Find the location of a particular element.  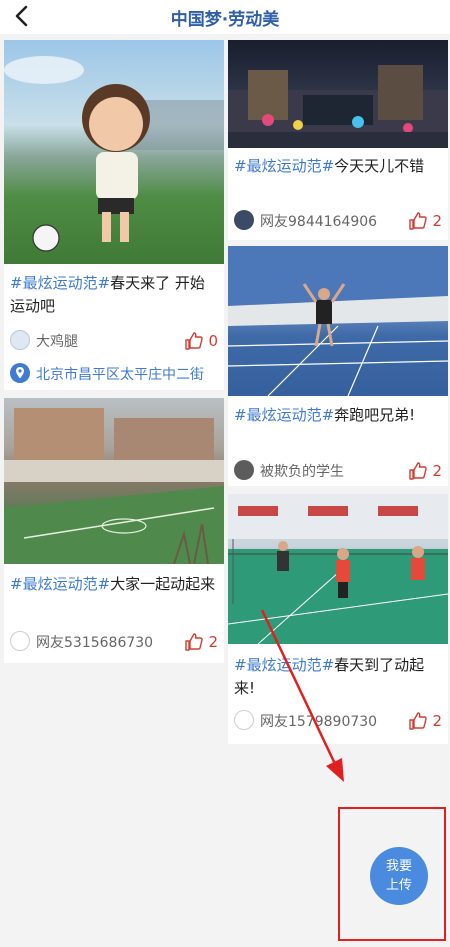

post-card: #最炫运动范#今天天儿不错 网友9844164906 2 is located at coordinates (338, 140).